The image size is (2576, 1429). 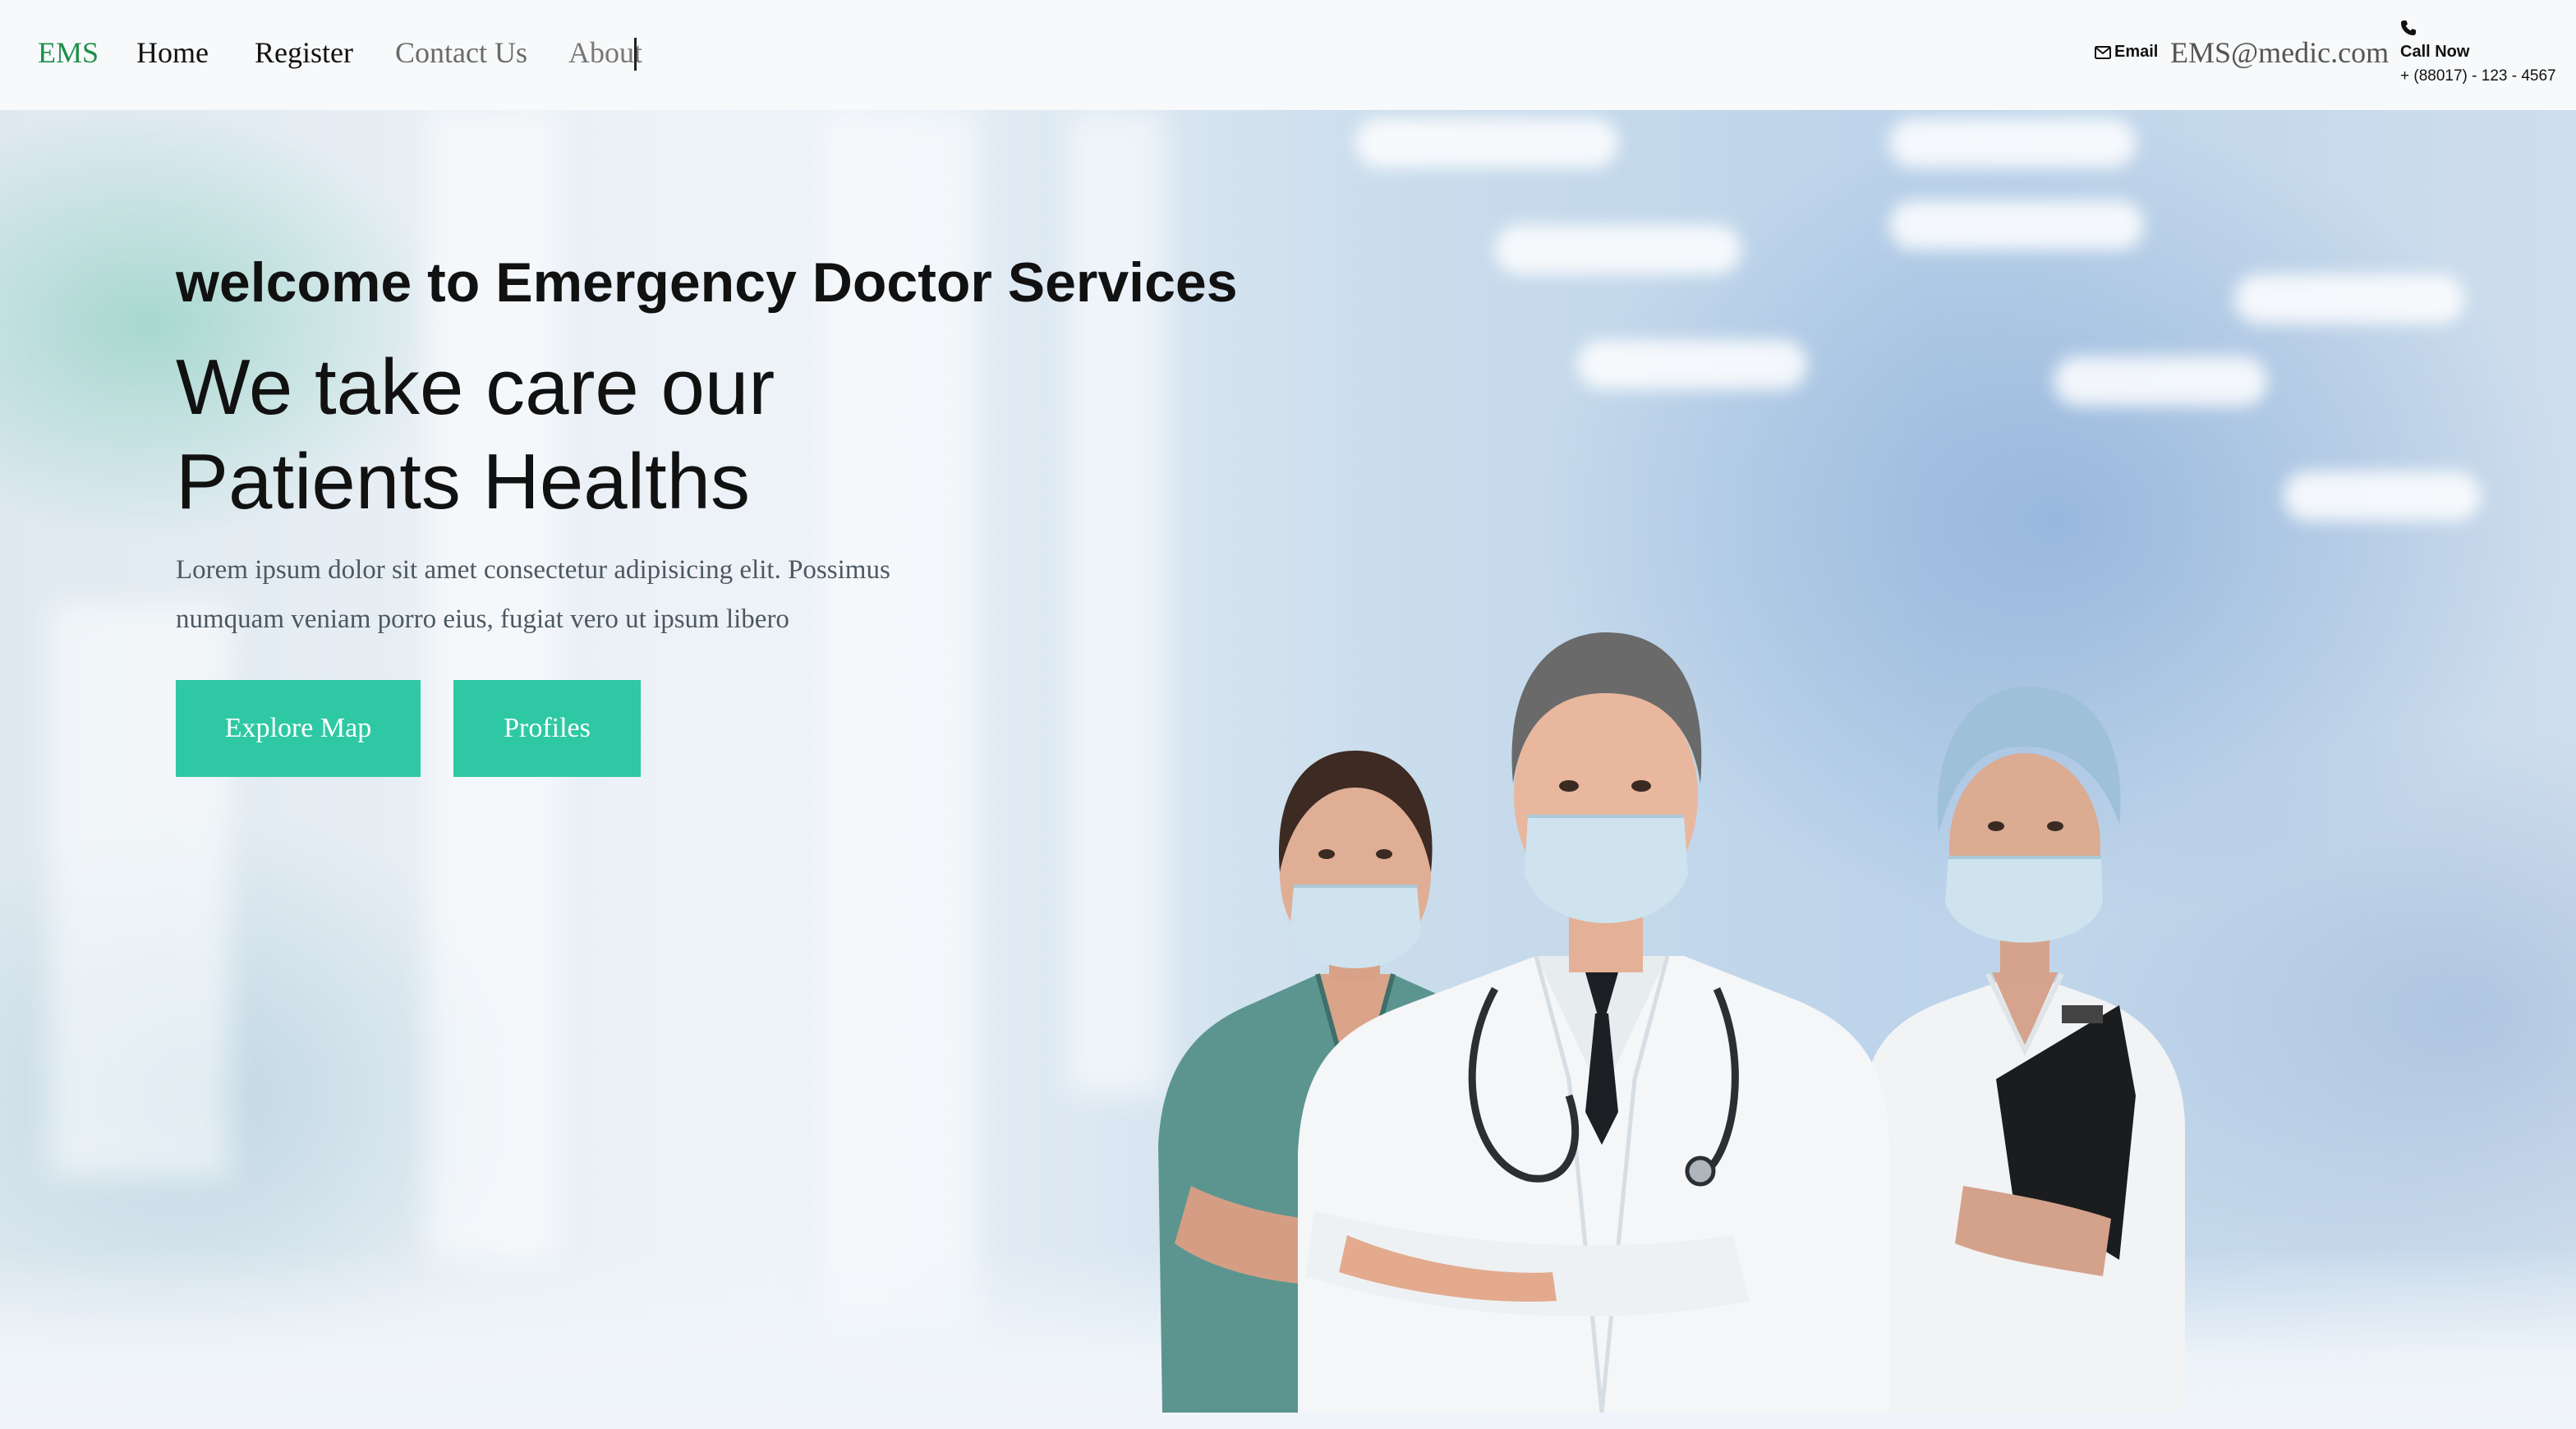 What do you see at coordinates (172, 52) in the screenshot?
I see `nav-link-home: Home` at bounding box center [172, 52].